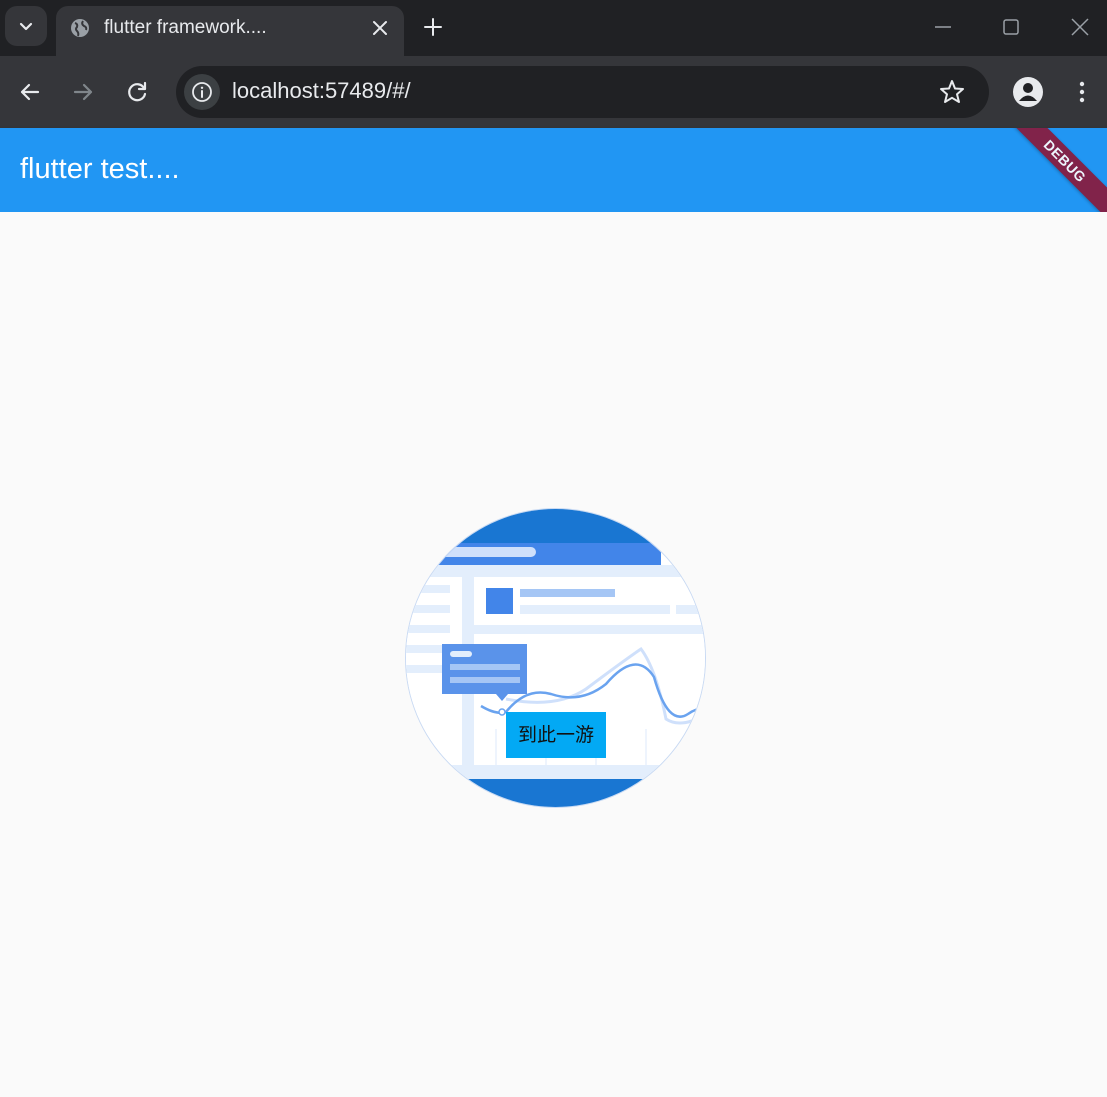 This screenshot has height=1097, width=1107. I want to click on star-icon, so click(952, 92).